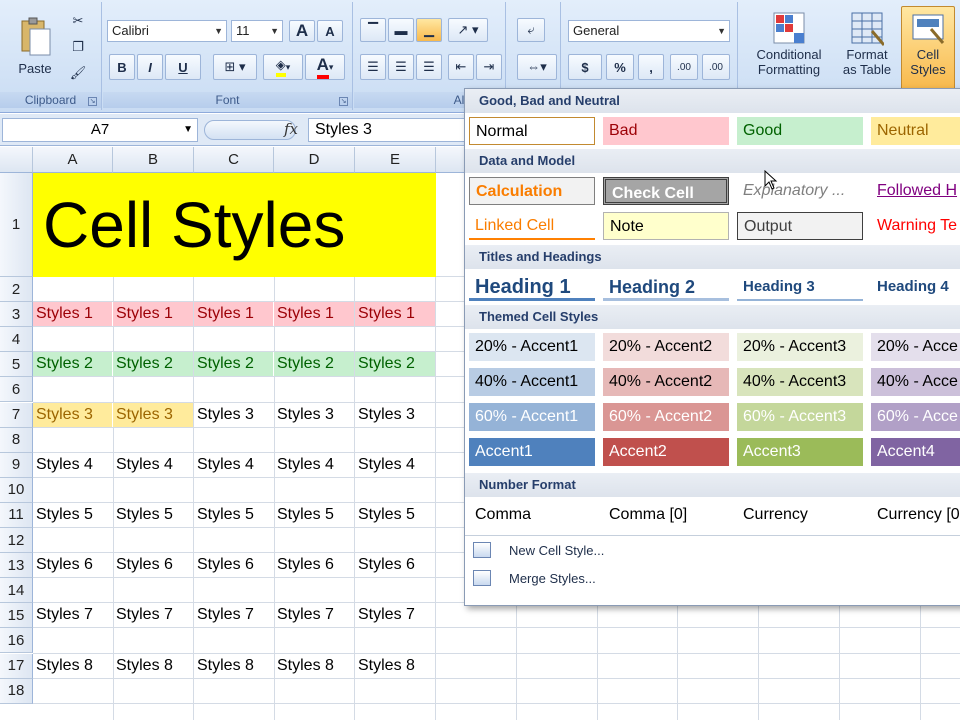  What do you see at coordinates (915, 452) in the screenshot?
I see `cell-style-swatch: Accent4` at bounding box center [915, 452].